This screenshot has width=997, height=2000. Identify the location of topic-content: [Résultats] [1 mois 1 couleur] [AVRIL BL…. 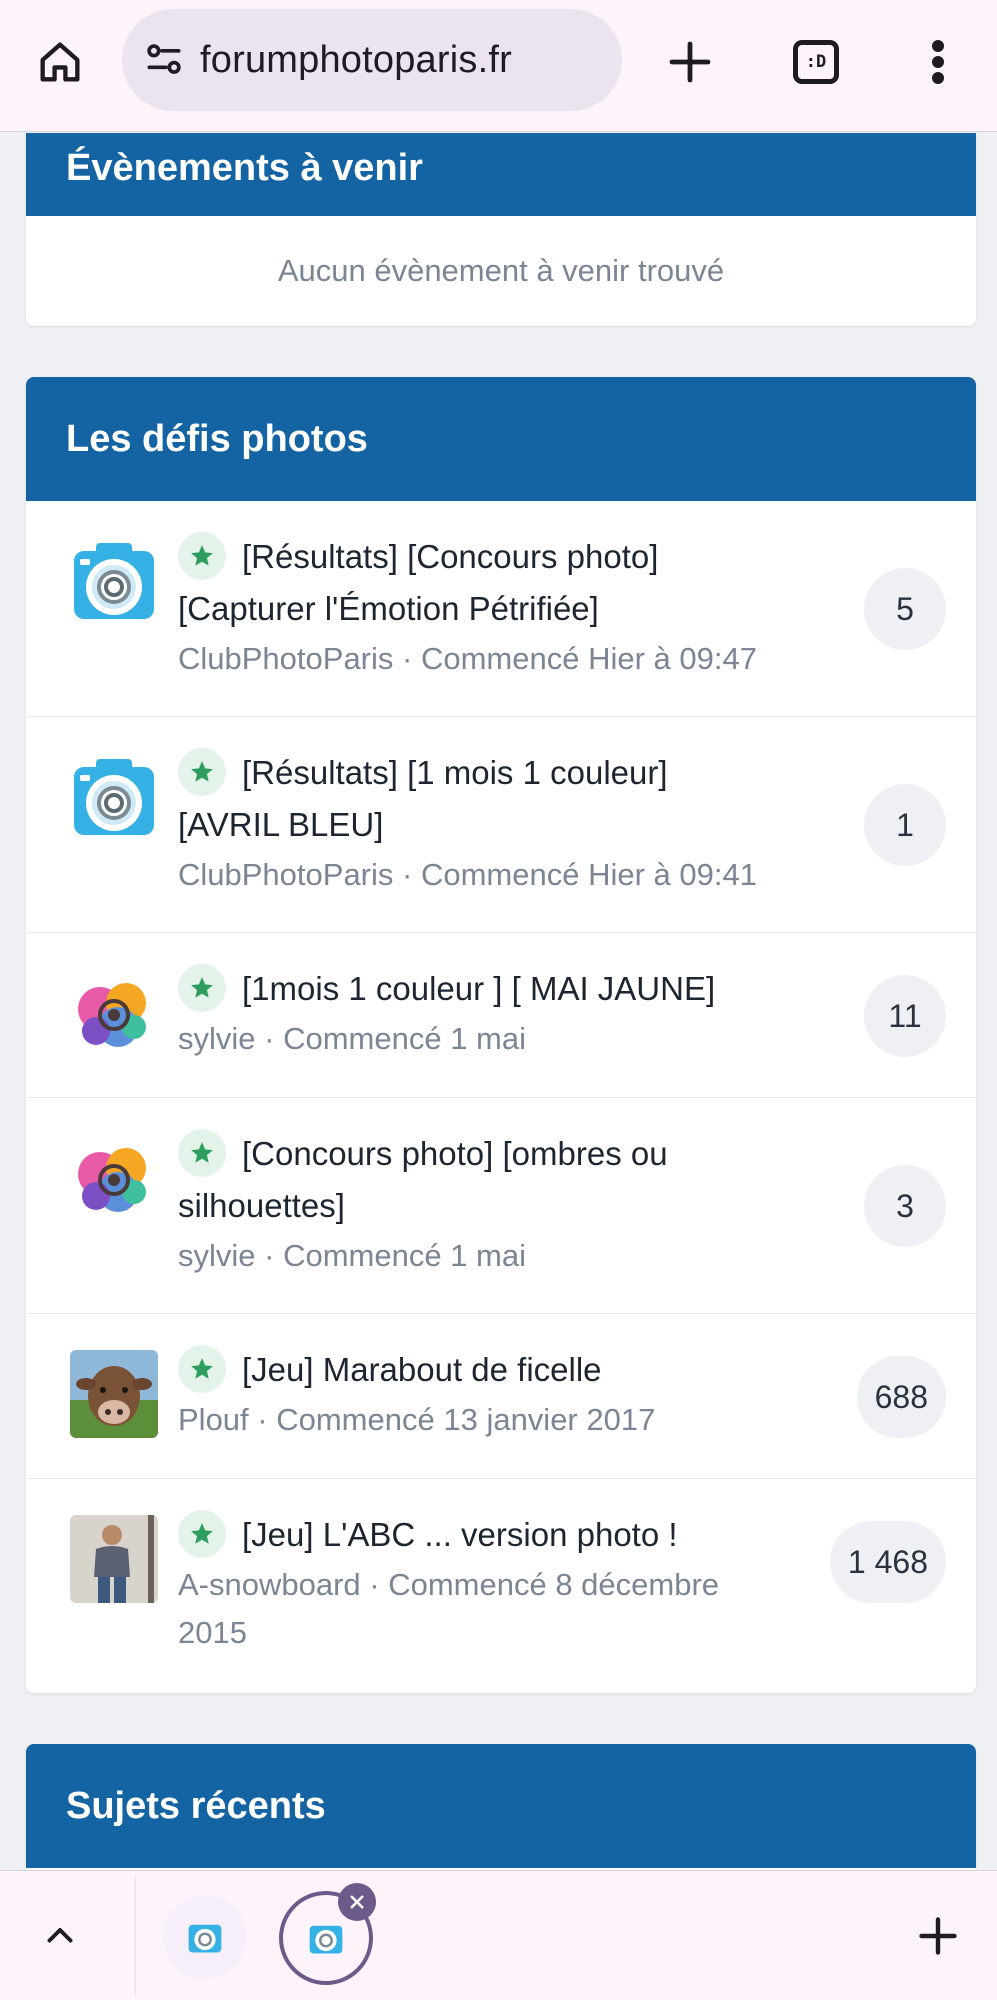
(498, 823).